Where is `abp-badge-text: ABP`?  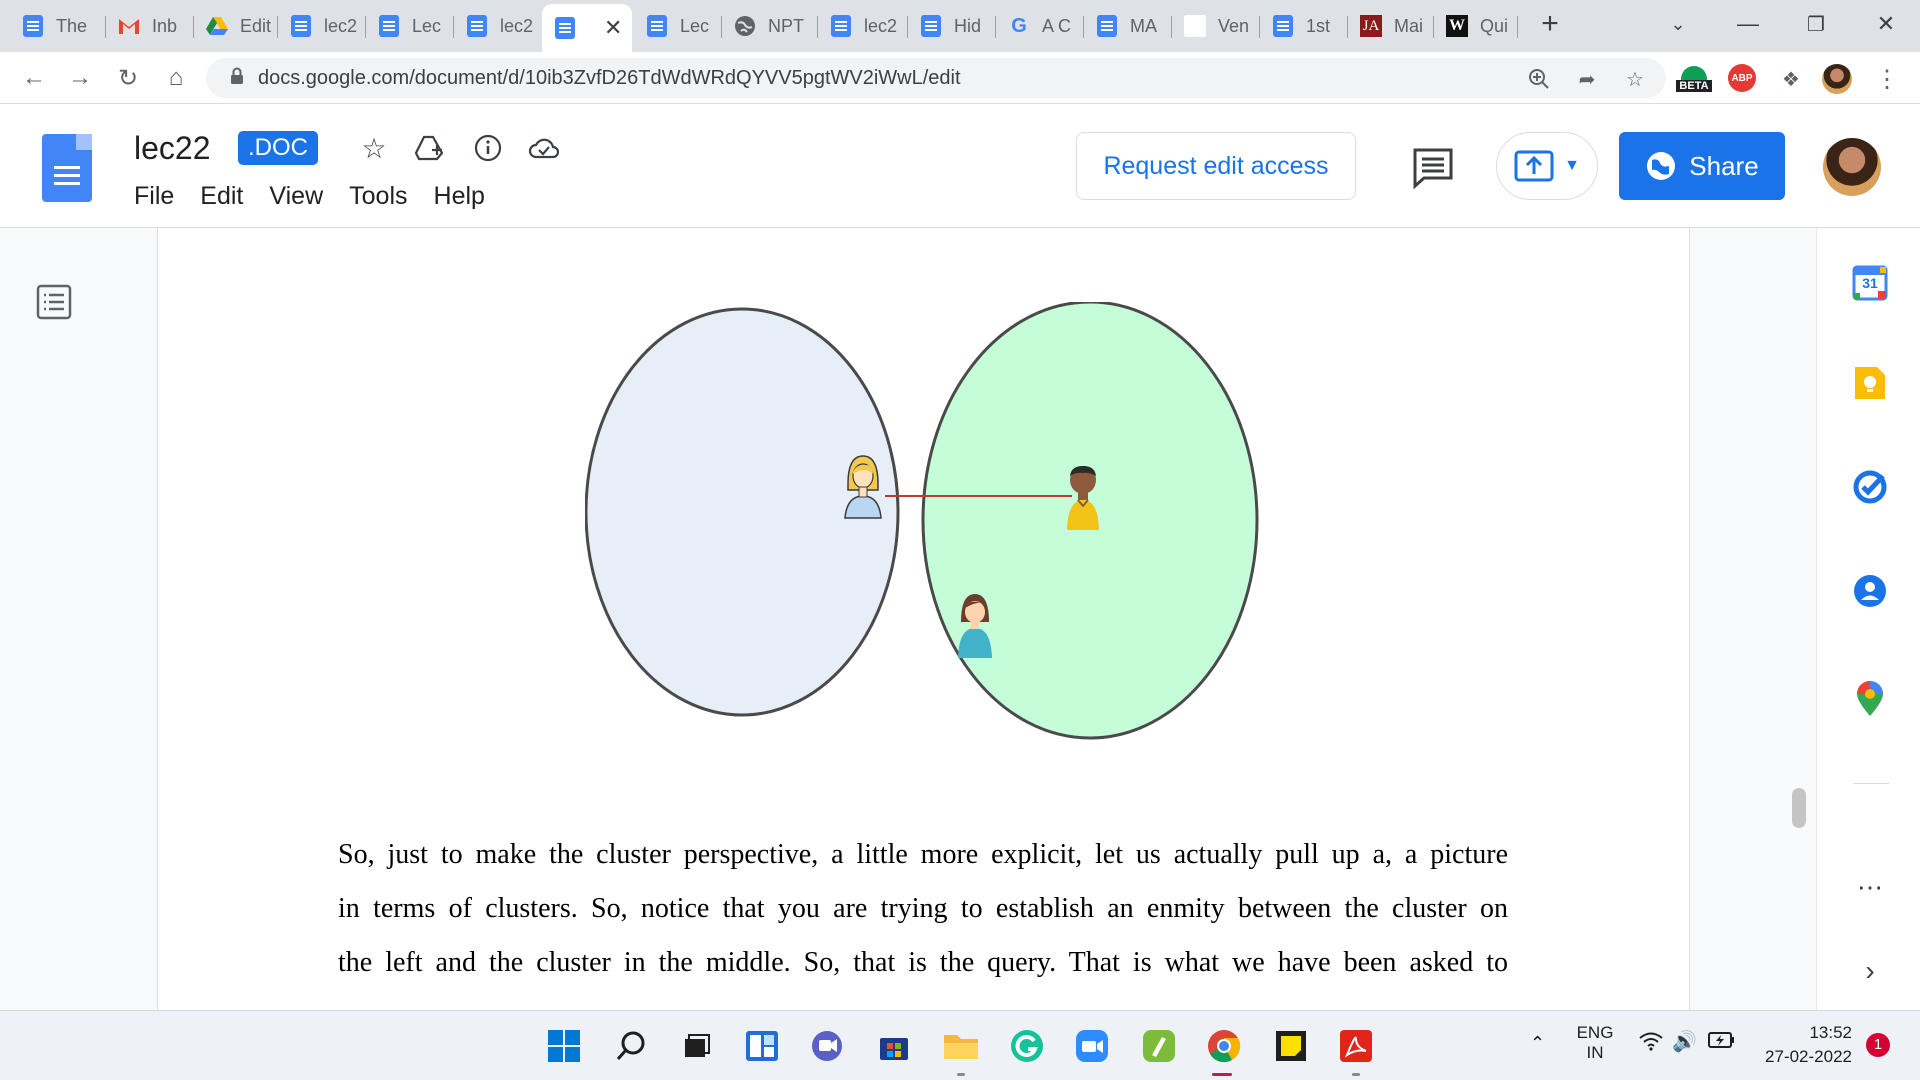 abp-badge-text: ABP is located at coordinates (1742, 78).